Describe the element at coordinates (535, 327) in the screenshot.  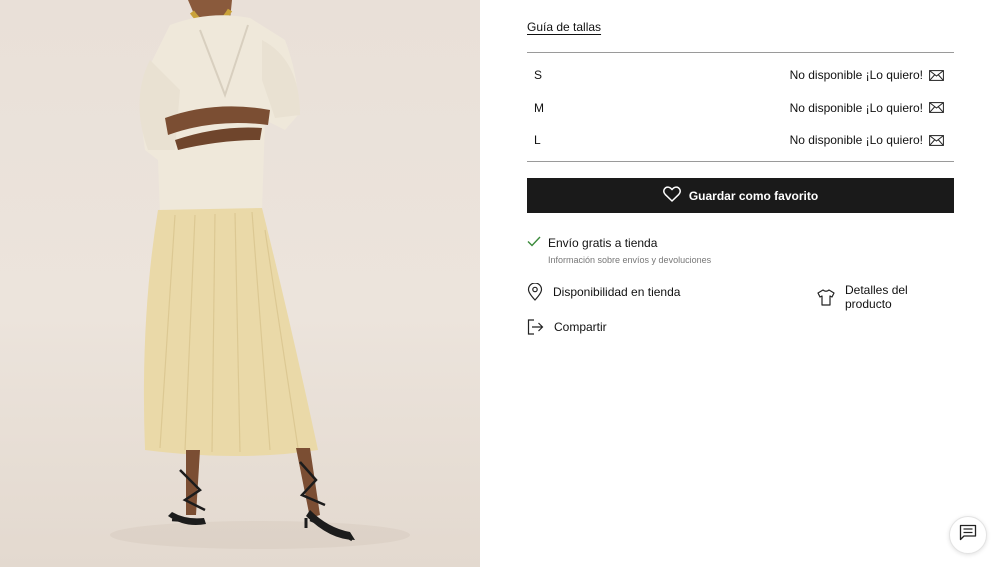
I see `share-icon` at that location.